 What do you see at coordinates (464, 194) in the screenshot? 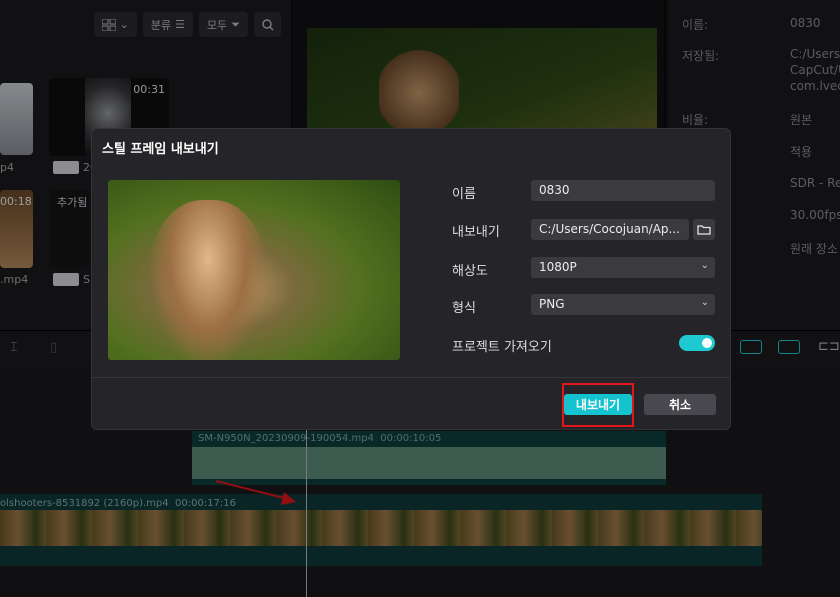
I see `name-label: 이름` at bounding box center [464, 194].